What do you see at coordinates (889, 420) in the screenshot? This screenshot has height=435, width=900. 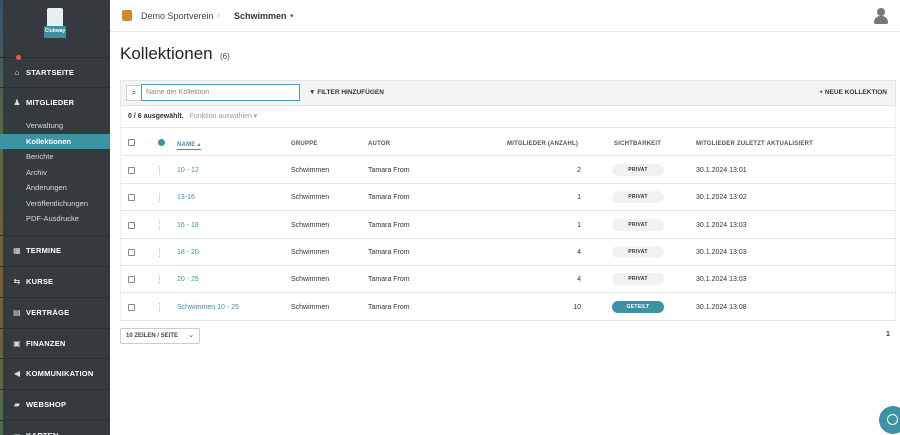 I see `chat-icon` at bounding box center [889, 420].